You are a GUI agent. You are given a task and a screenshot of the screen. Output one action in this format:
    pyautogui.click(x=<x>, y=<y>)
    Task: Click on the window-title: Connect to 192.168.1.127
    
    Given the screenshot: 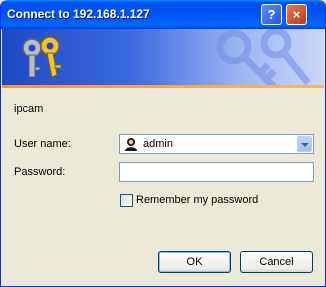 What is the action you would take?
    pyautogui.click(x=78, y=14)
    